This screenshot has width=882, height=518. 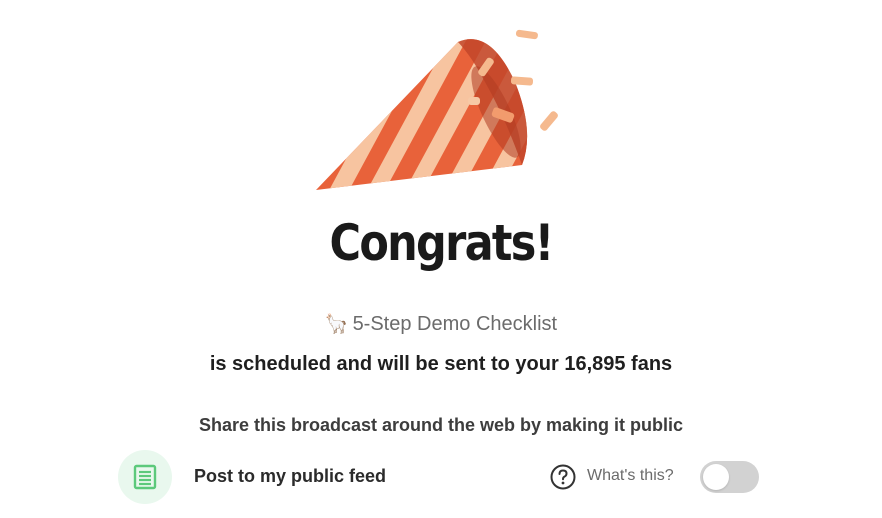 What do you see at coordinates (336, 324) in the screenshot?
I see `llama-emoji-icon: 🦙` at bounding box center [336, 324].